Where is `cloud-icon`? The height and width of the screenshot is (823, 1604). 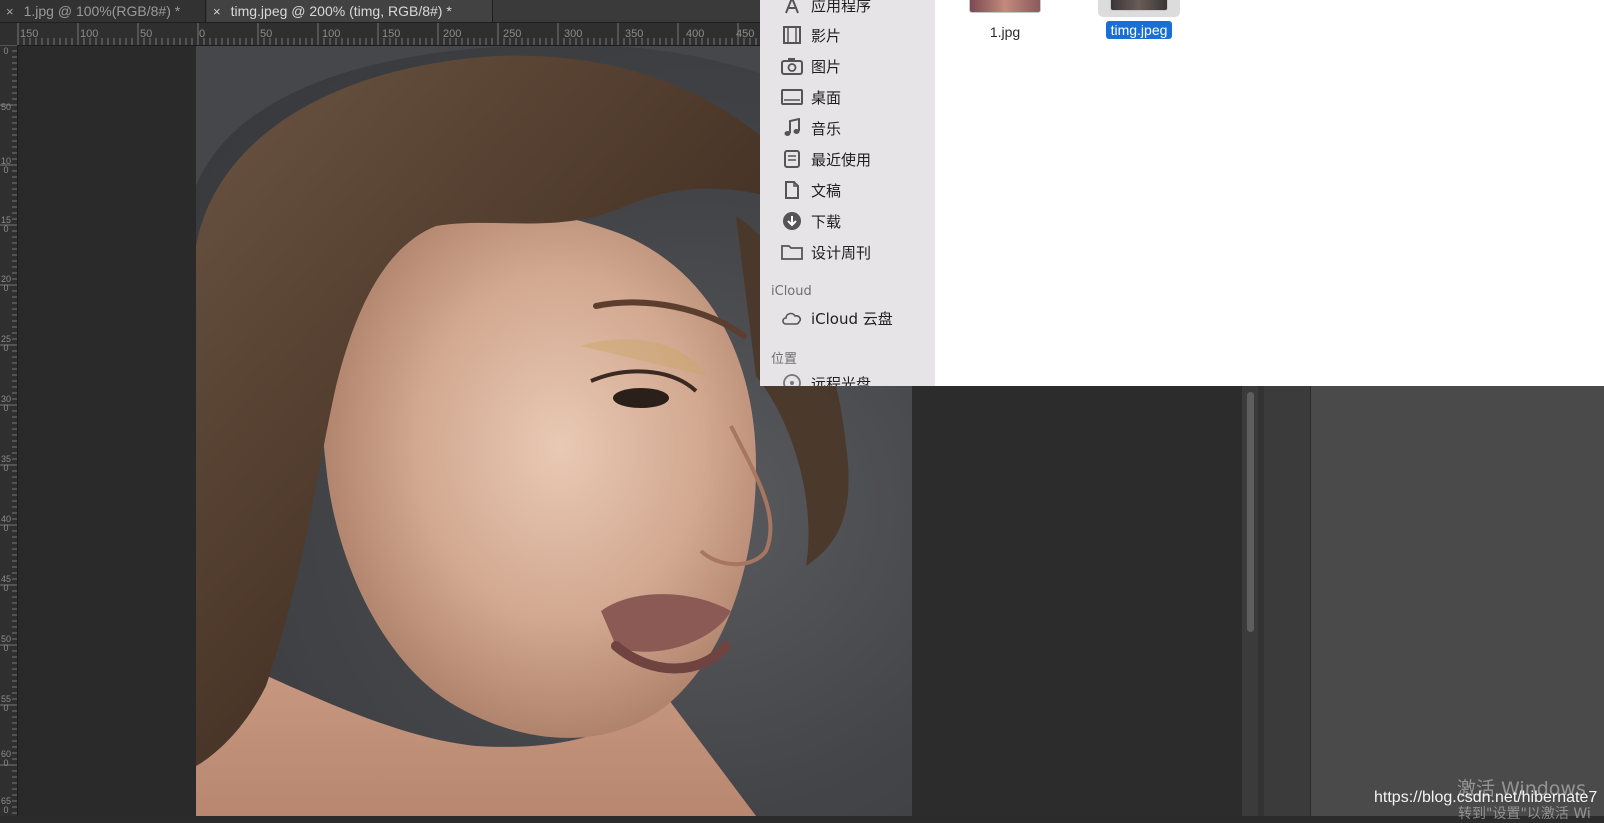 cloud-icon is located at coordinates (792, 318).